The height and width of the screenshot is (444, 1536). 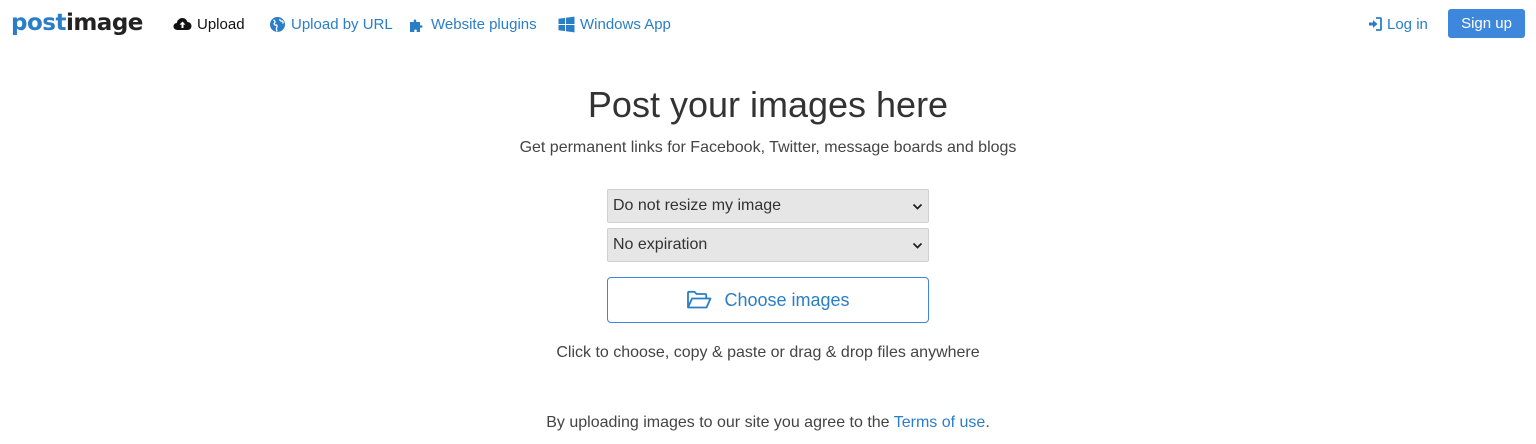 I want to click on nav-website-plugins: Website plugins, so click(x=473, y=24).